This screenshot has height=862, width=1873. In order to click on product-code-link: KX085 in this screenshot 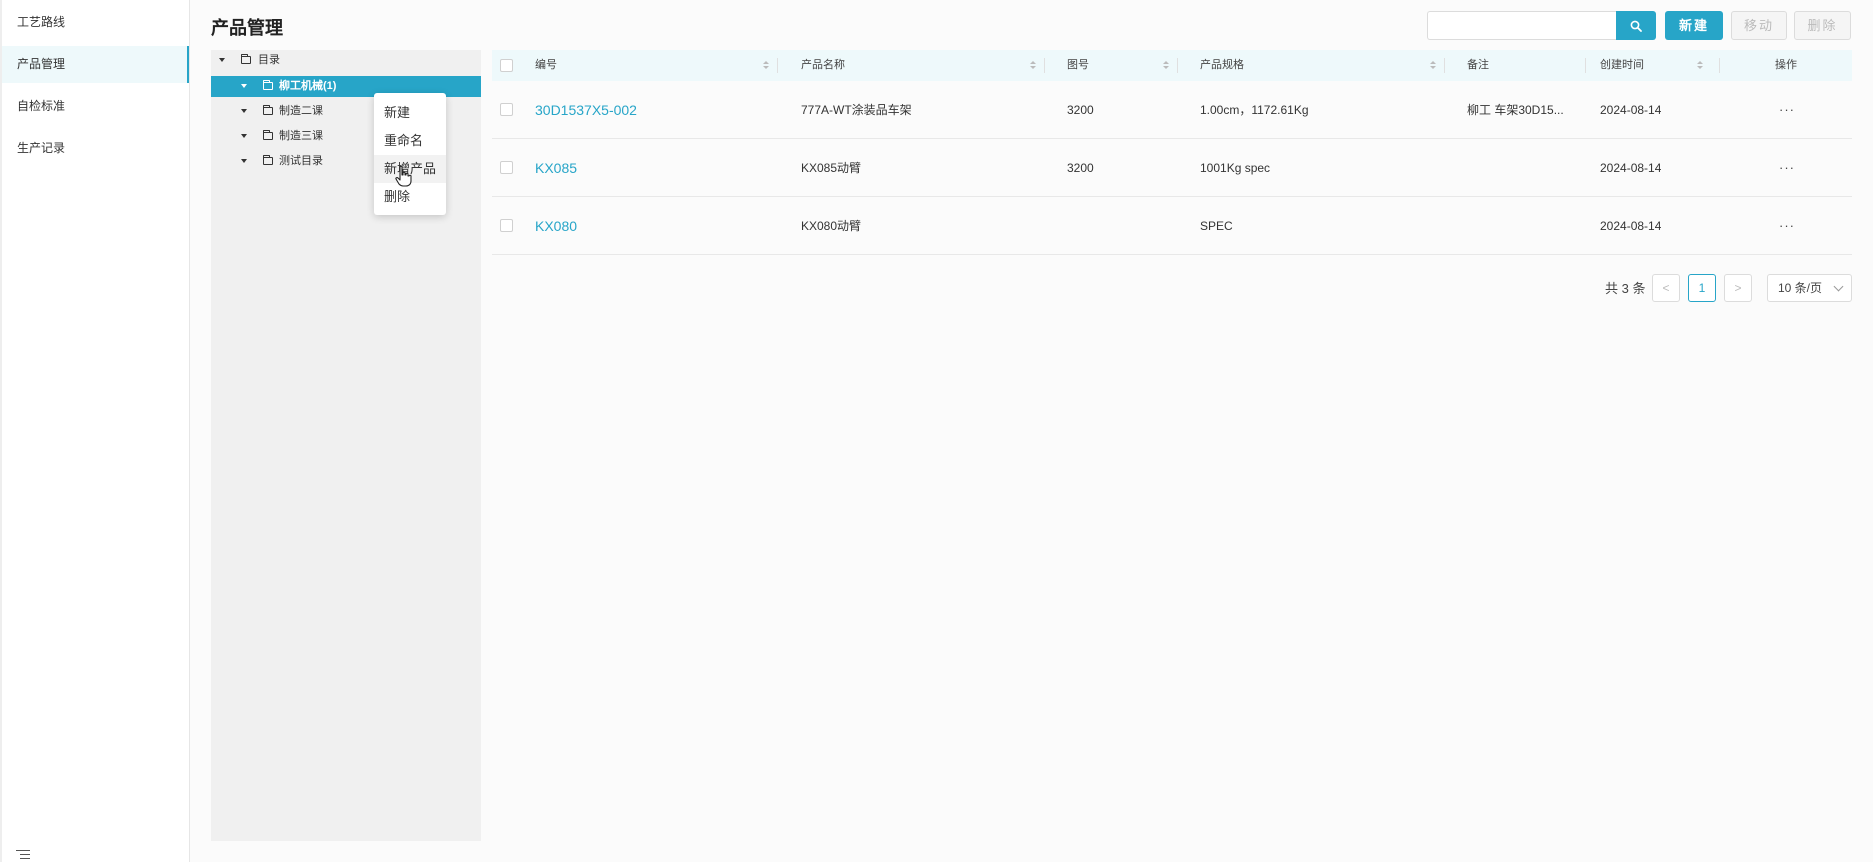, I will do `click(556, 168)`.